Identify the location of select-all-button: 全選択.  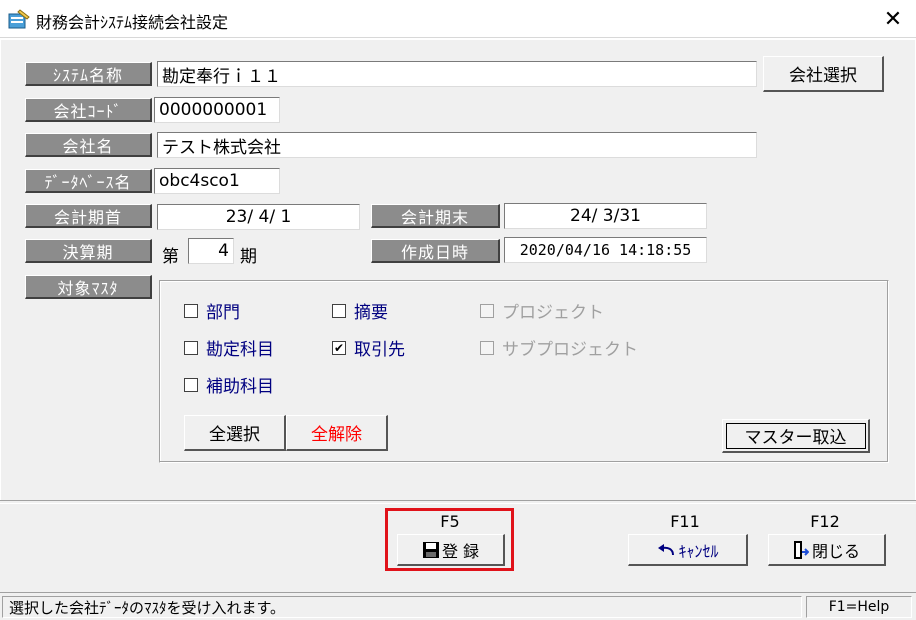
(235, 433).